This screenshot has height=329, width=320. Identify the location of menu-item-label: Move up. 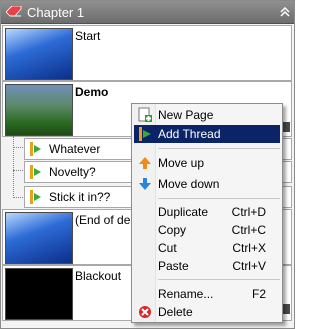
(181, 163).